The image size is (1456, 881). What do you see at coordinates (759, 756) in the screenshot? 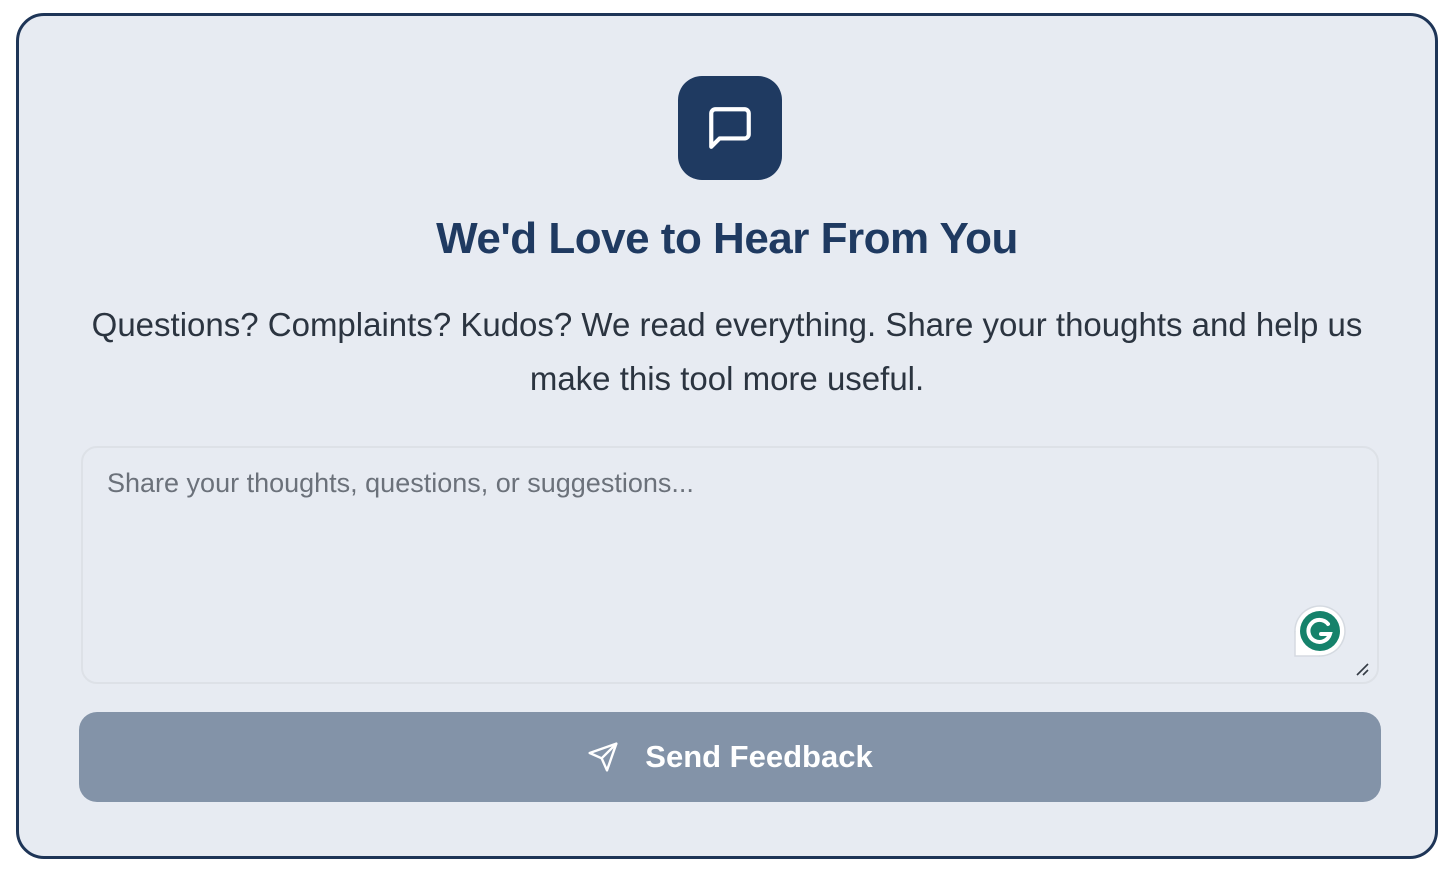
I see `send-feedback-label: Send Feedback` at bounding box center [759, 756].